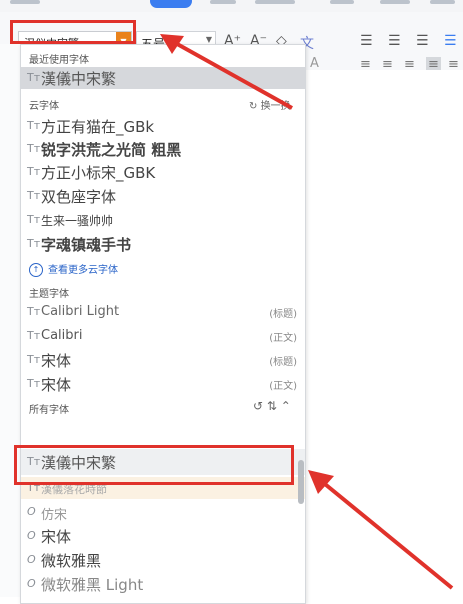  Describe the element at coordinates (163, 312) in the screenshot. I see `theme-font-item: Tᴛ Calibri Light (标题)` at that location.